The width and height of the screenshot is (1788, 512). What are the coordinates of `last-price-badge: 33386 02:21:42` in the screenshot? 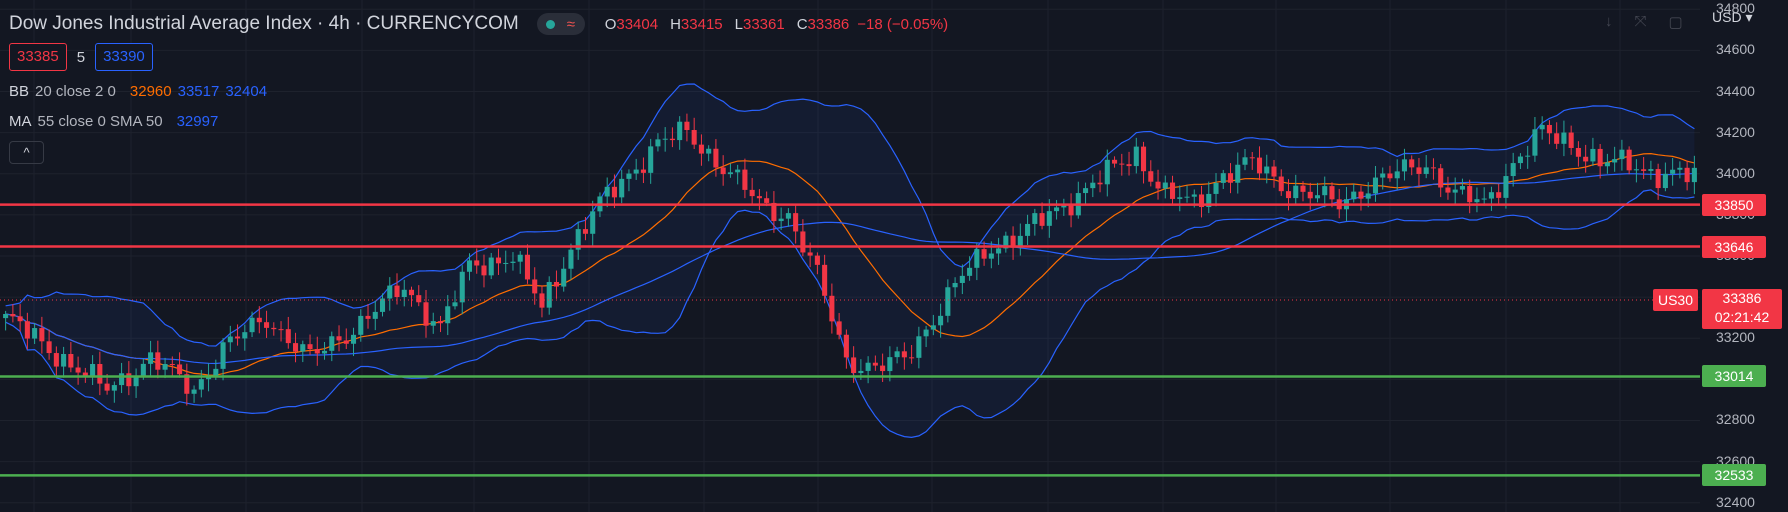 It's located at (1742, 309).